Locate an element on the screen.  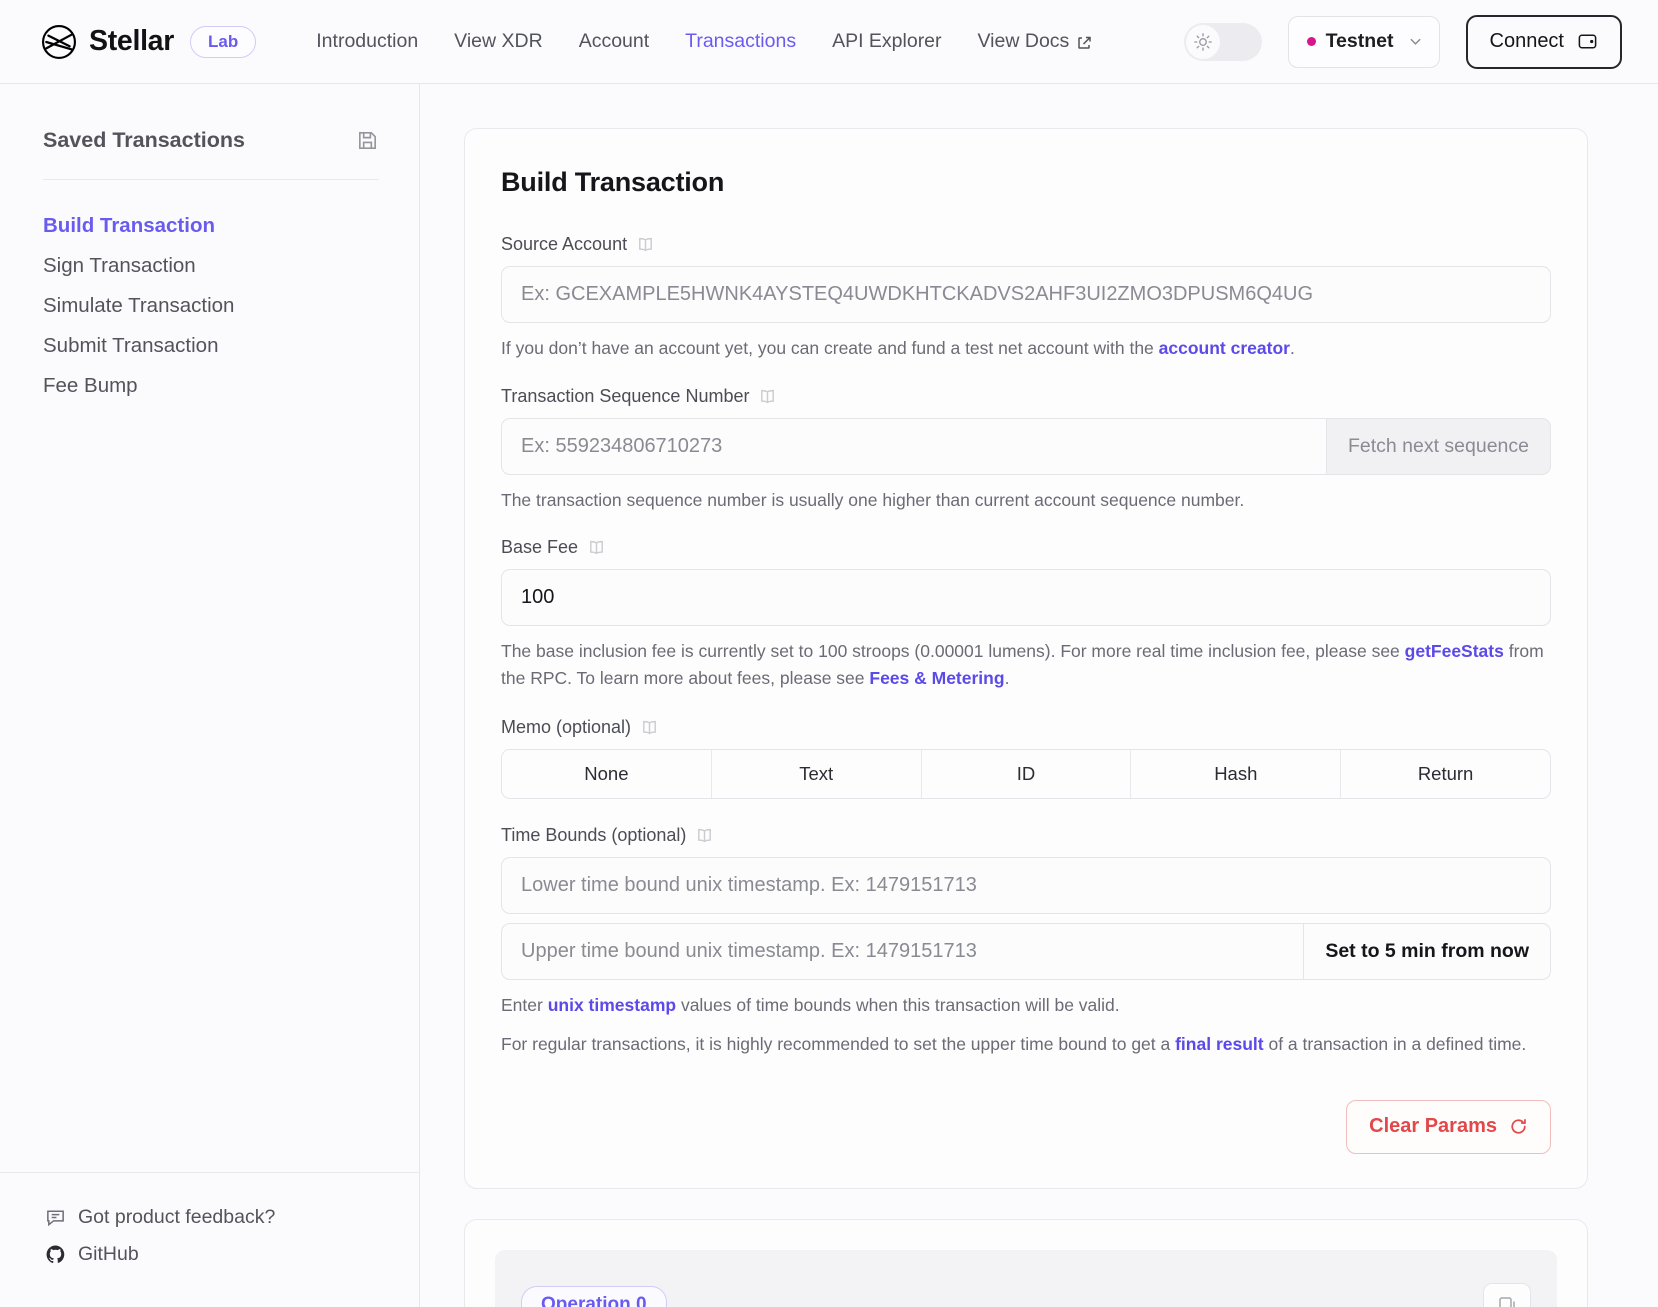
sidebar-item-simulate-transaction: Simulate Transaction is located at coordinates (211, 306).